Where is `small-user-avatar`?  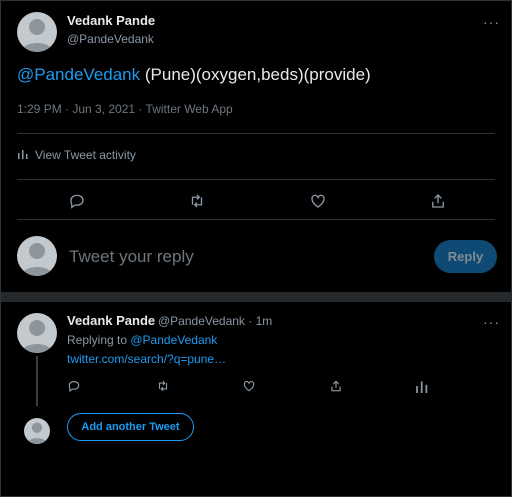
small-user-avatar is located at coordinates (37, 431).